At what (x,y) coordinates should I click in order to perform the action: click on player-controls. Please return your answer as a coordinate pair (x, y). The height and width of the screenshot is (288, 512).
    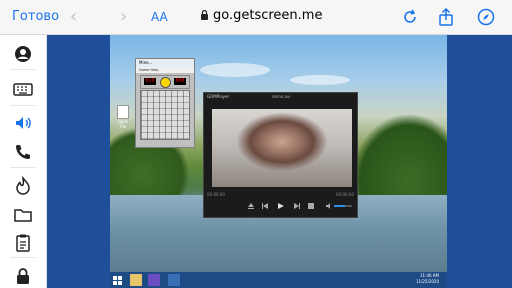
    Looking at the image, I should click on (280, 207).